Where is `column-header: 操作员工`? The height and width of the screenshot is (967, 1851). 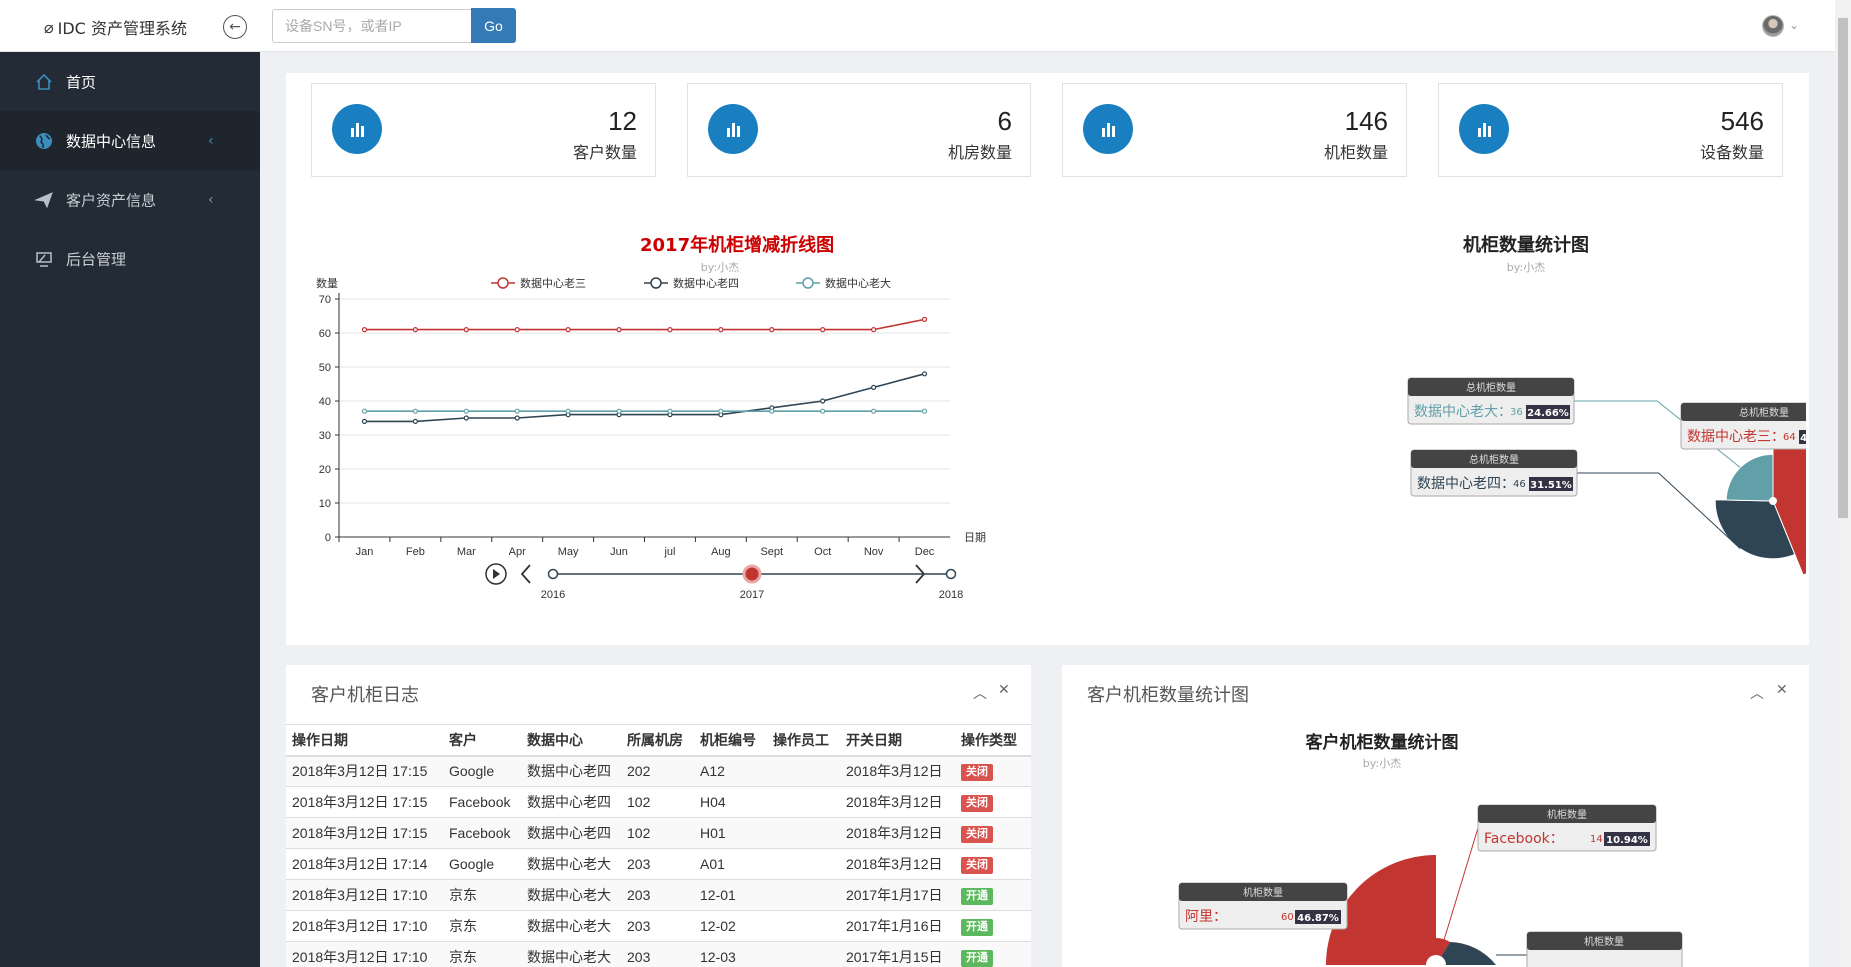 column-header: 操作员工 is located at coordinates (803, 740).